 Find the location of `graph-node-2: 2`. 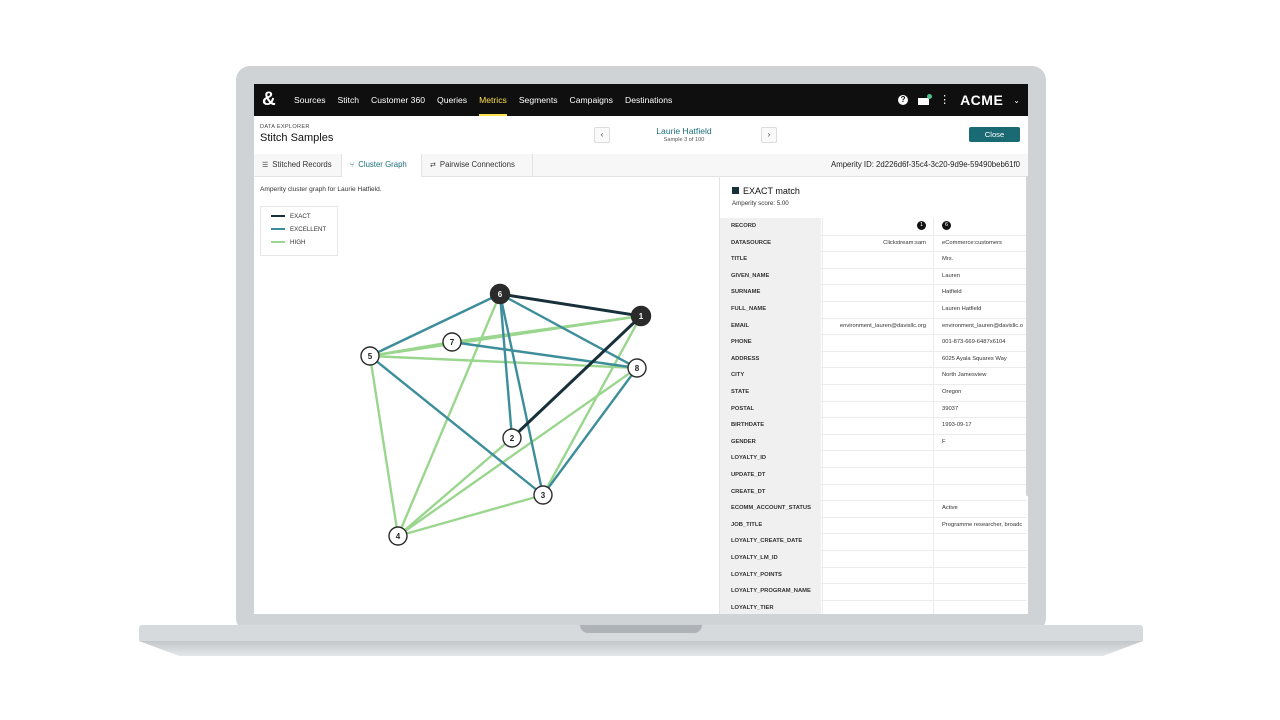

graph-node-2: 2 is located at coordinates (512, 438).